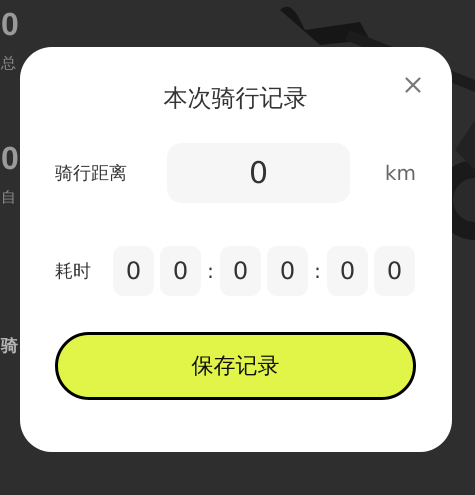  What do you see at coordinates (73, 271) in the screenshot?
I see `field-label: 耗时` at bounding box center [73, 271].